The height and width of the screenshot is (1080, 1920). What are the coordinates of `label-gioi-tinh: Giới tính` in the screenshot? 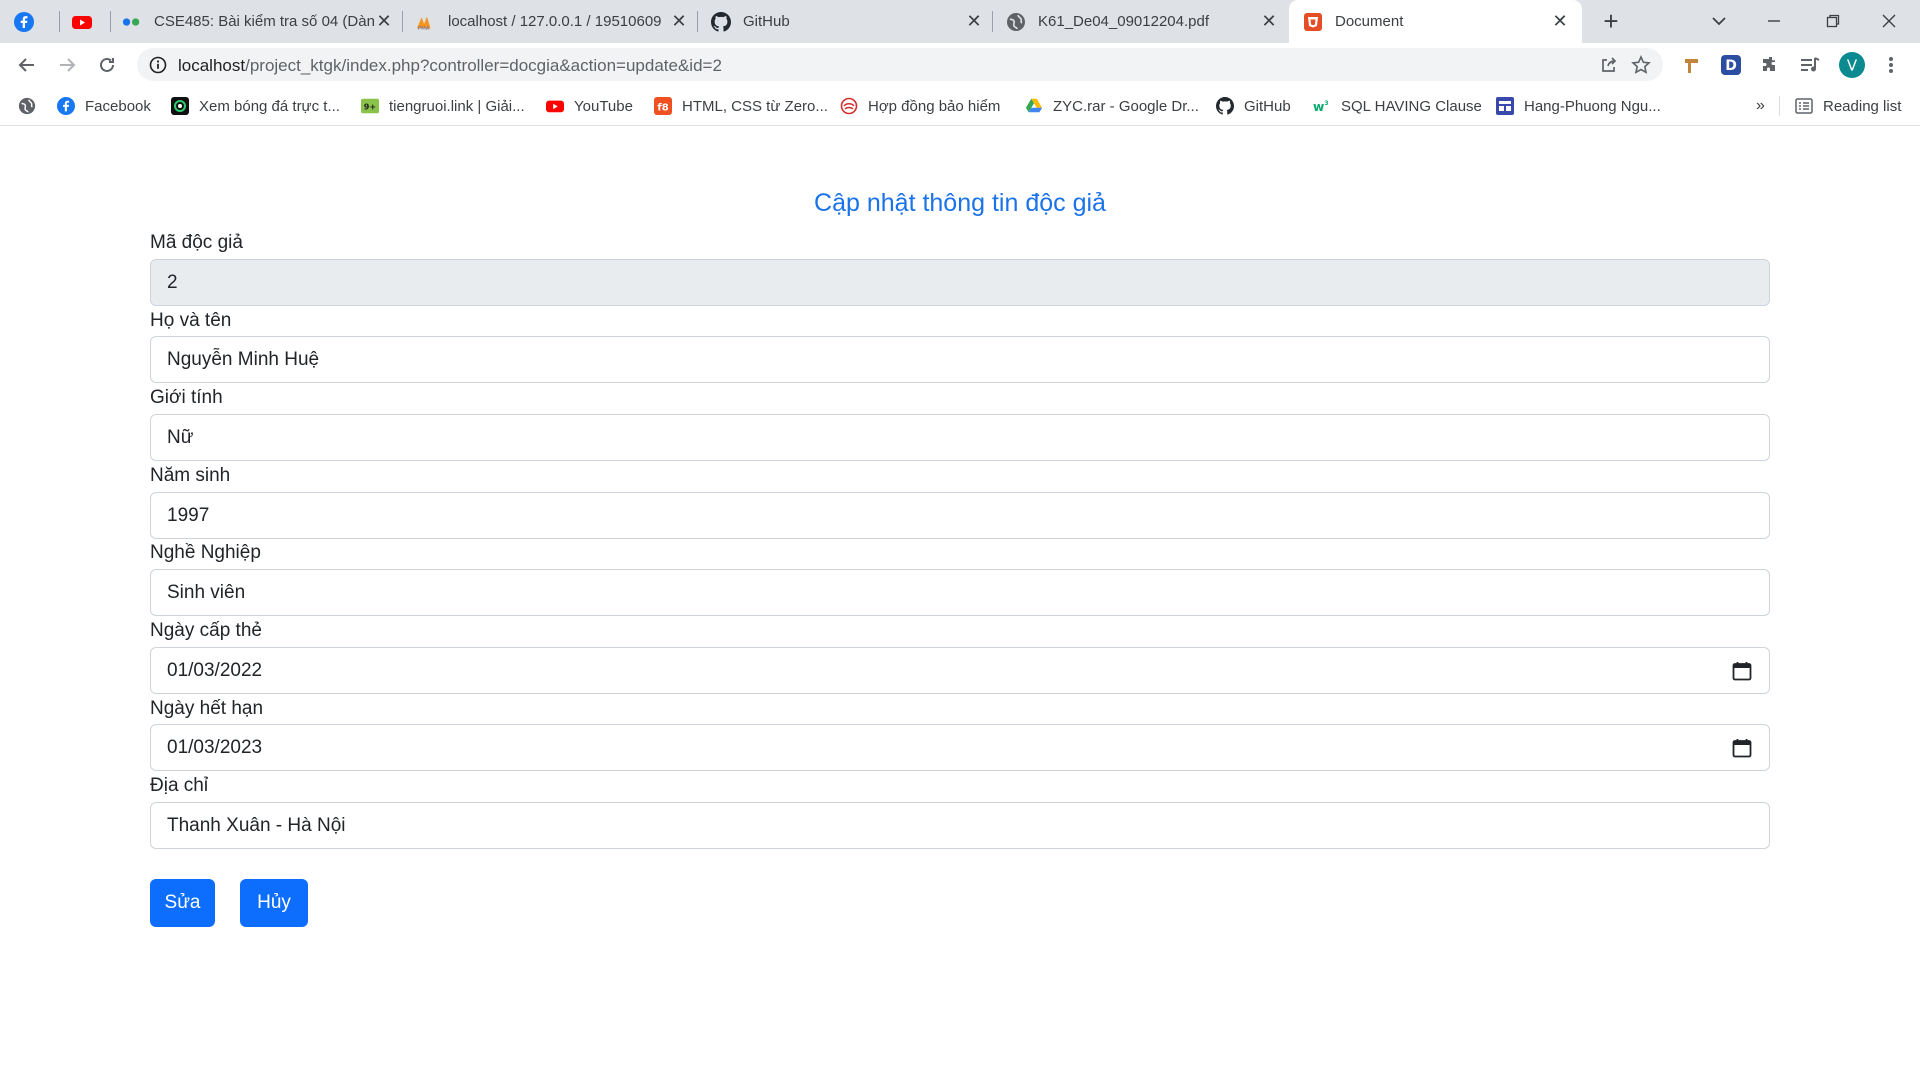 It's located at (186, 397).